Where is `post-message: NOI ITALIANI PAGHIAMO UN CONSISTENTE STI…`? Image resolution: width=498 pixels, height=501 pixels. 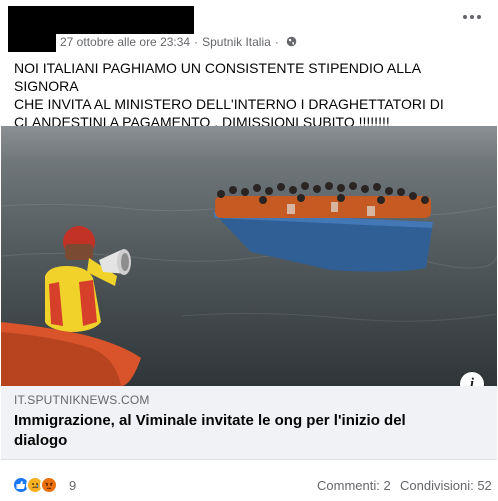 post-message: NOI ITALIANI PAGHIAMO UN CONSISTENTE STI… is located at coordinates (229, 95).